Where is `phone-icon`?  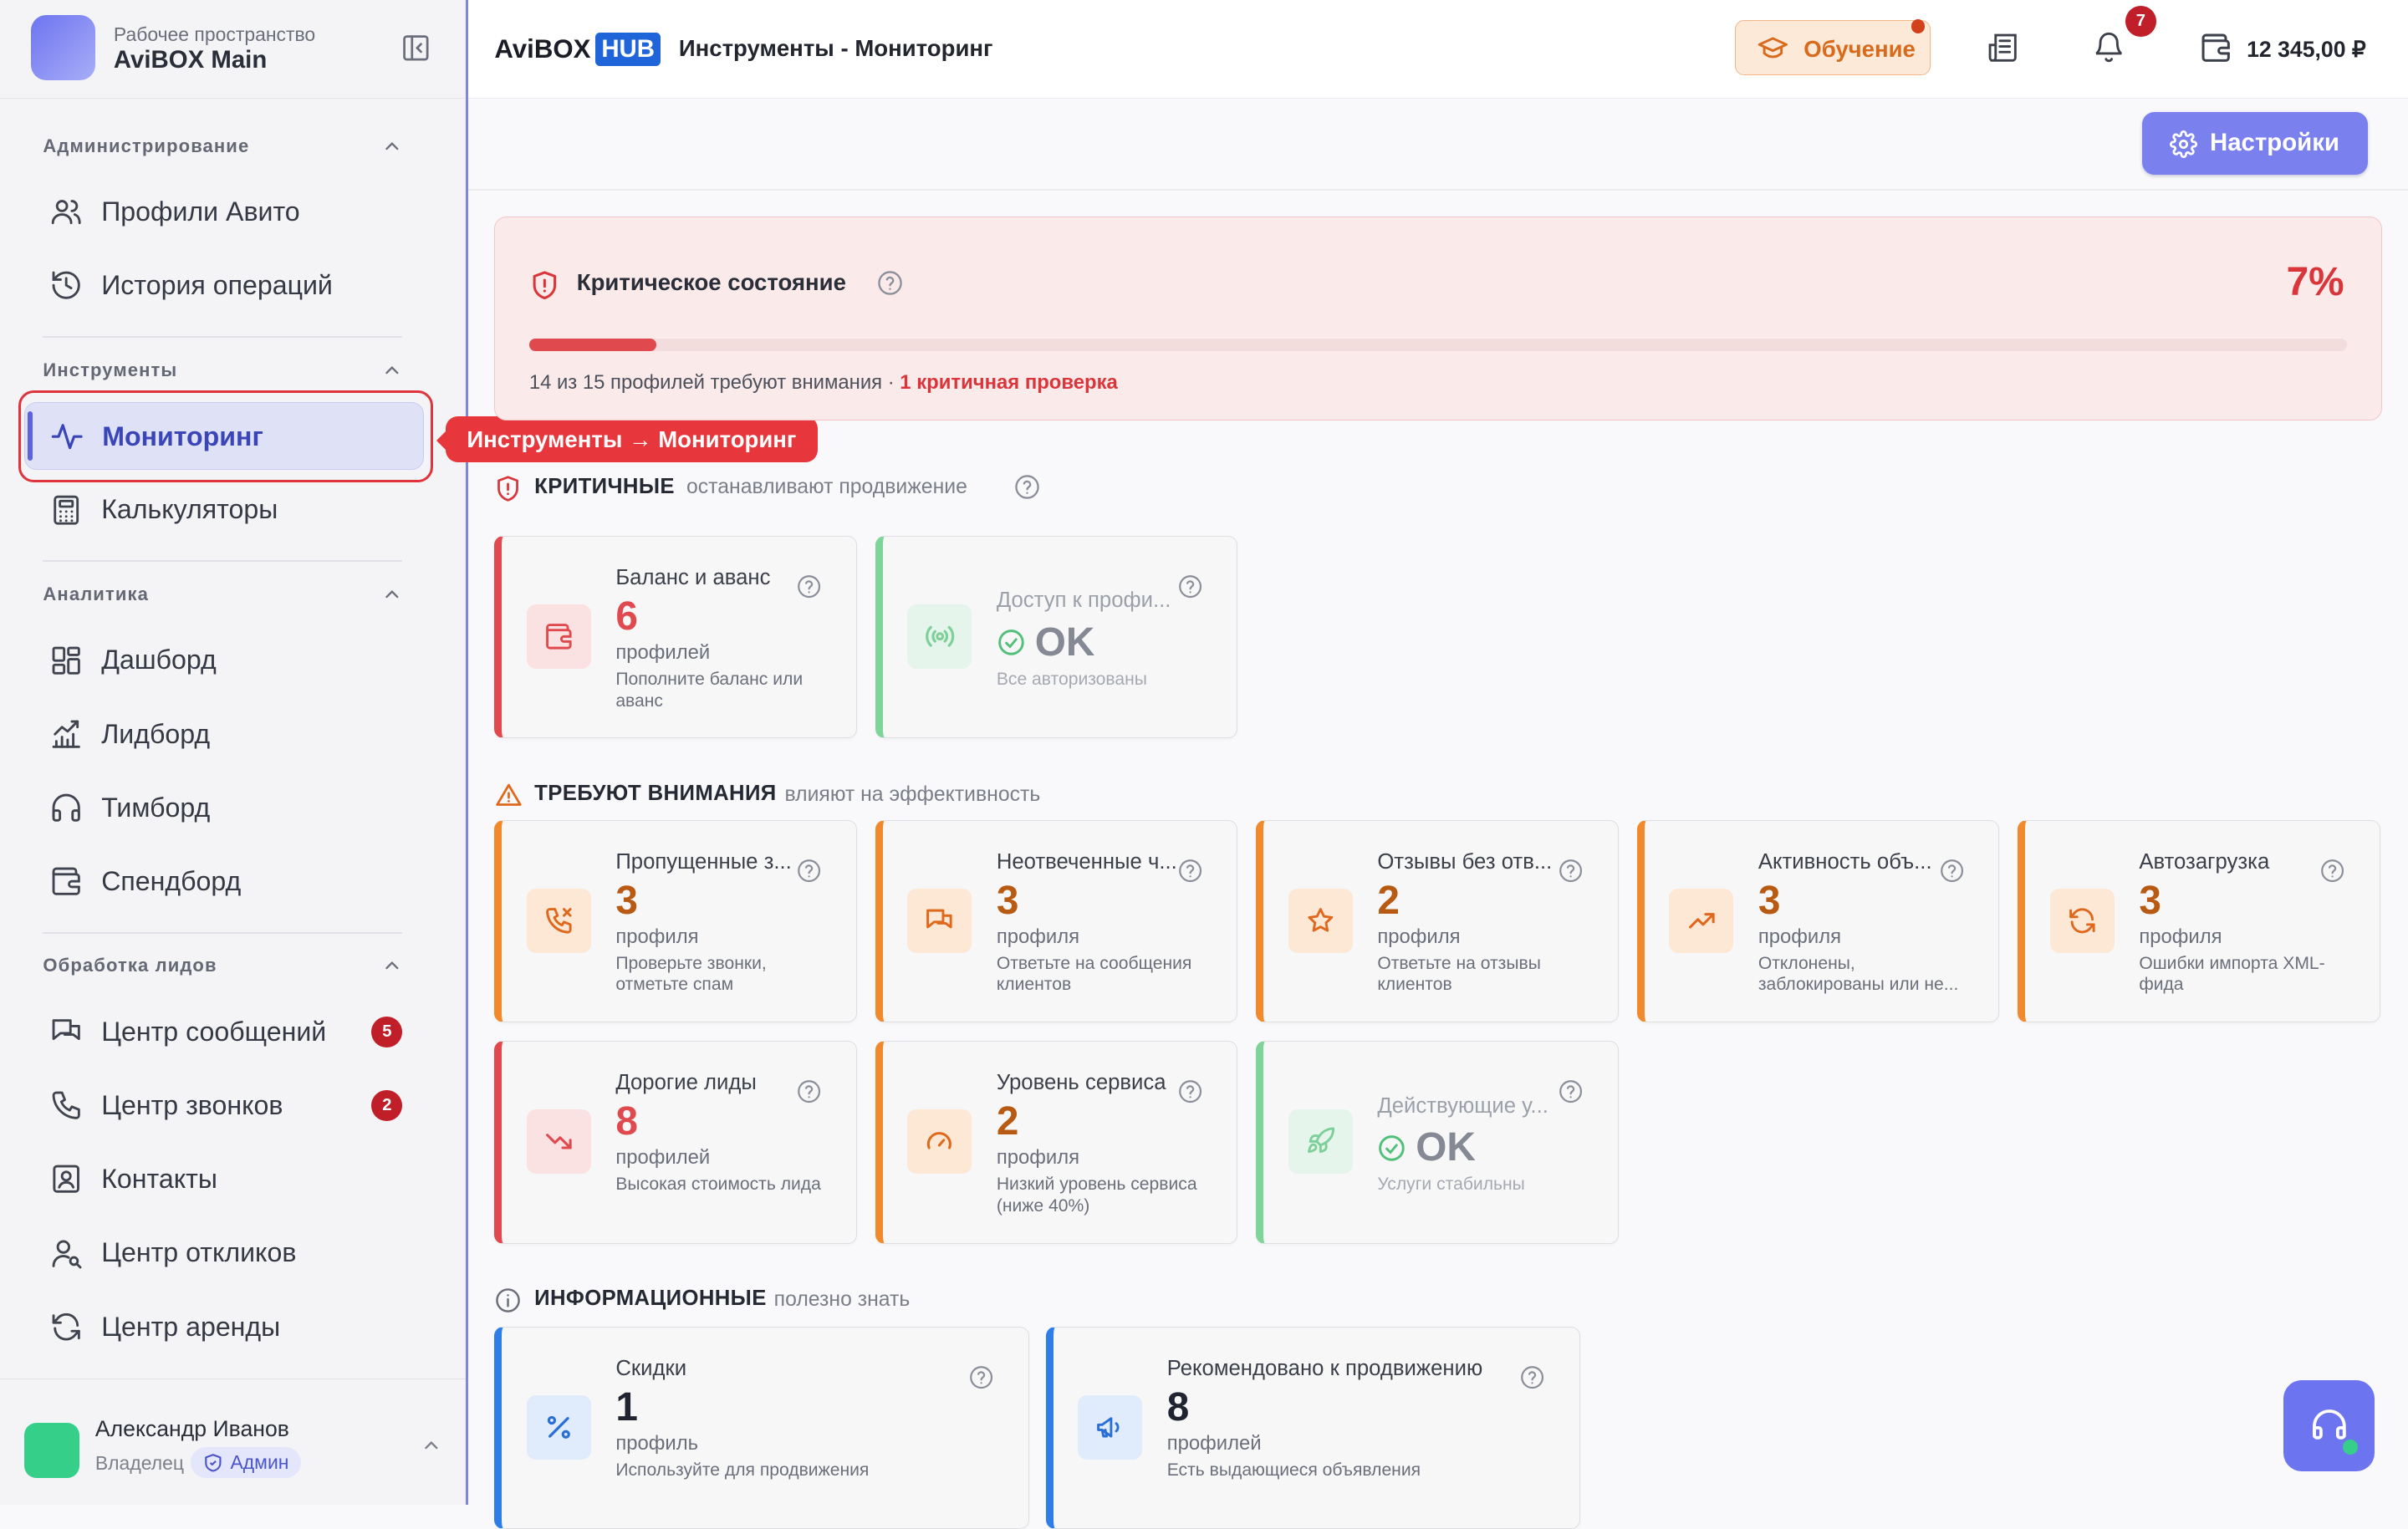 phone-icon is located at coordinates (66, 1105).